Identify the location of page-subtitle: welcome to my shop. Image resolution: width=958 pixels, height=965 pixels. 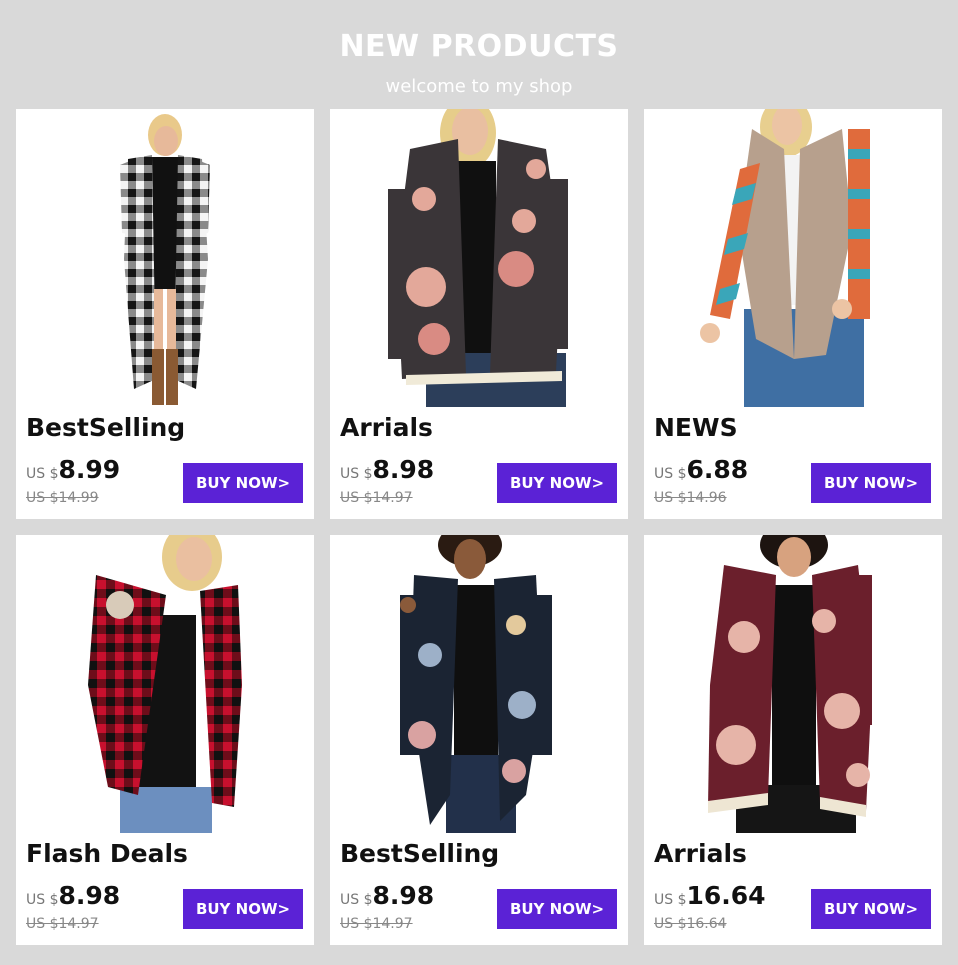
(479, 86).